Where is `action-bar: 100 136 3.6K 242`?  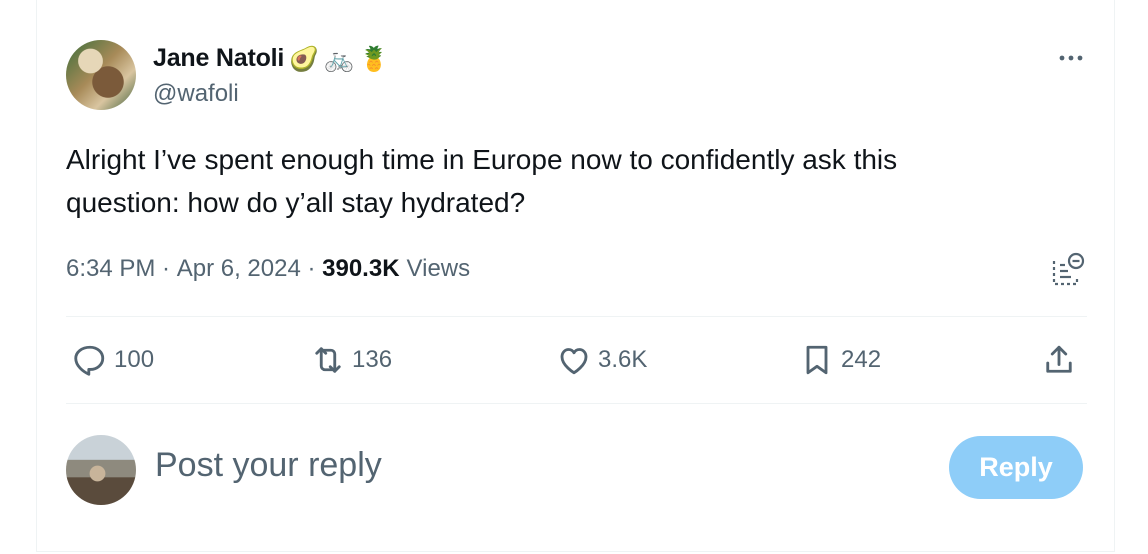
action-bar: 100 136 3.6K 242 is located at coordinates (576, 360).